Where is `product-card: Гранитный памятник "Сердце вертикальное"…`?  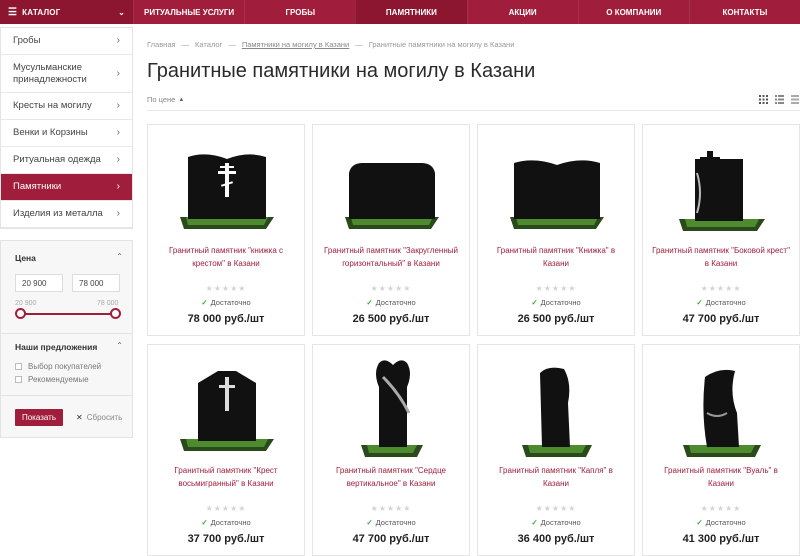 product-card: Гранитный памятник "Сердце вертикальное"… is located at coordinates (391, 450).